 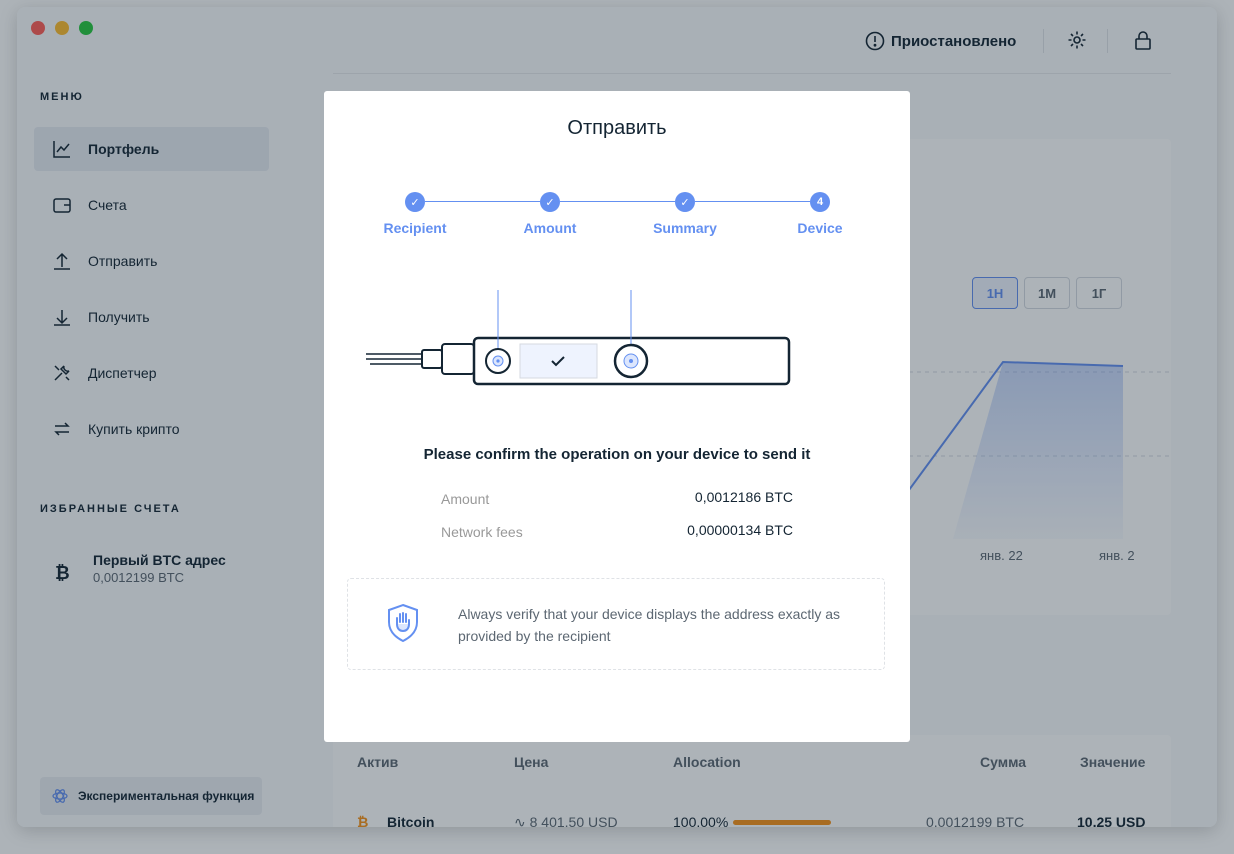 What do you see at coordinates (403, 623) in the screenshot?
I see `shield-hand-icon` at bounding box center [403, 623].